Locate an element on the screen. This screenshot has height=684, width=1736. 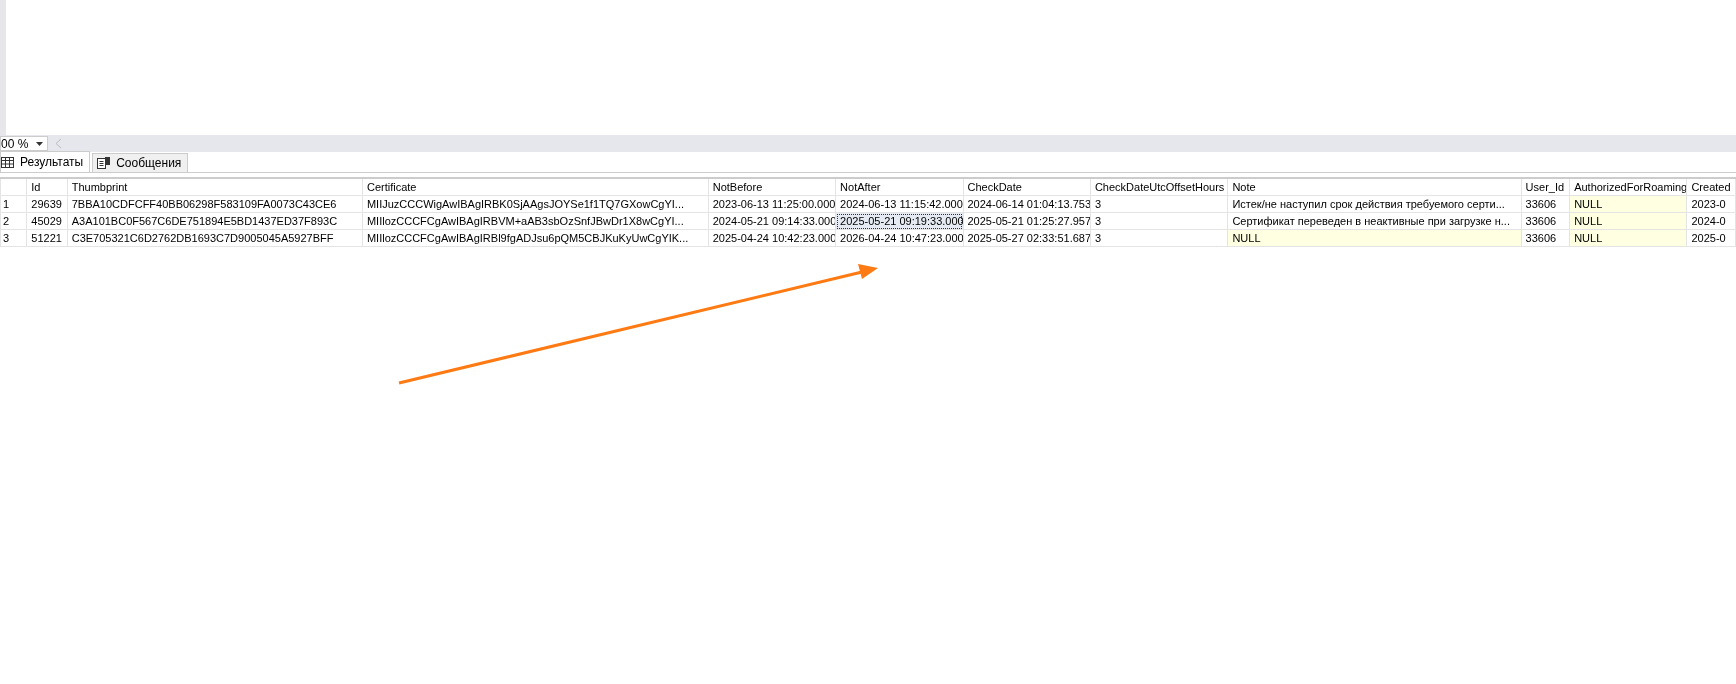
table-cell: 2023-06-13 11:25:00.000 is located at coordinates (772, 204).